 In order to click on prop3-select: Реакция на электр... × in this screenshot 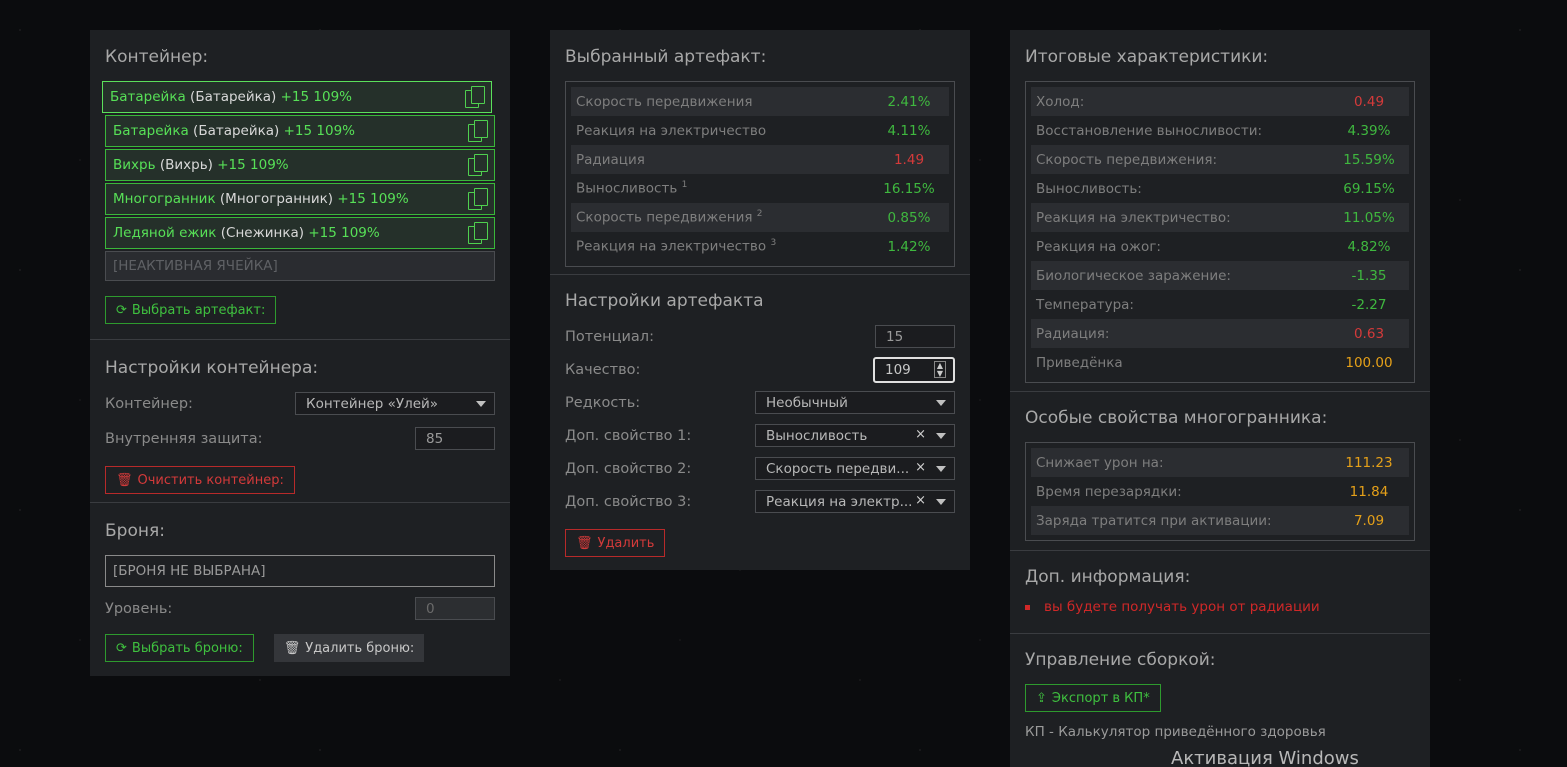, I will do `click(855, 501)`.